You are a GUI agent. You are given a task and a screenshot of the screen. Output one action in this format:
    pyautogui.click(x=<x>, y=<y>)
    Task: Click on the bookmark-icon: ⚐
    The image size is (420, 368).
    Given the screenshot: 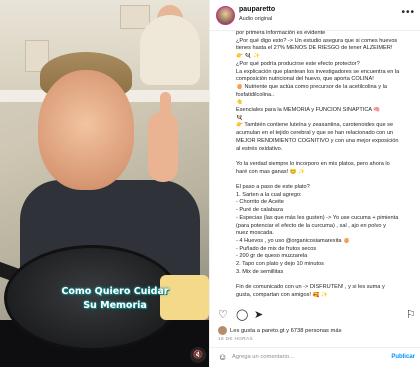 What is the action you would take?
    pyautogui.click(x=411, y=314)
    